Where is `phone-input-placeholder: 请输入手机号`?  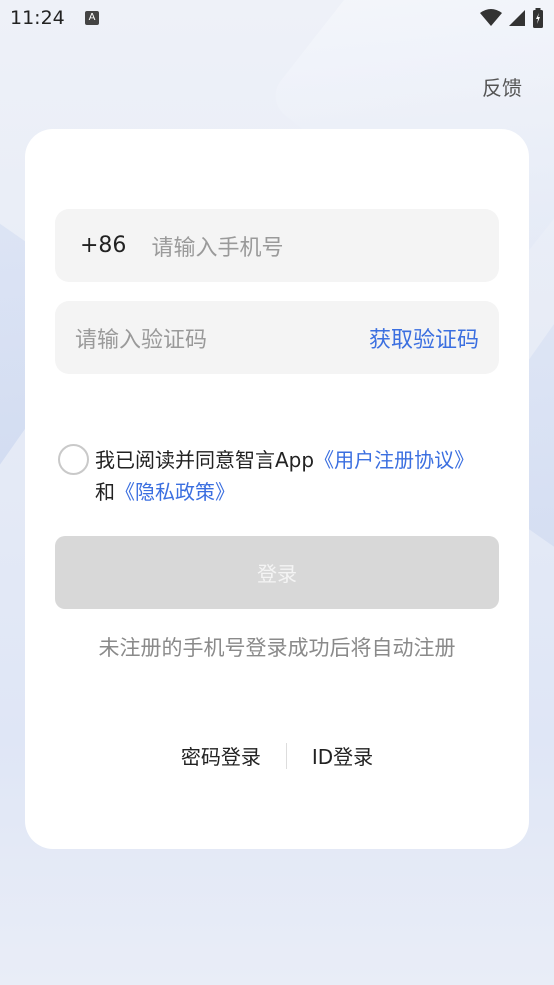
phone-input-placeholder: 请输入手机号 is located at coordinates (217, 246).